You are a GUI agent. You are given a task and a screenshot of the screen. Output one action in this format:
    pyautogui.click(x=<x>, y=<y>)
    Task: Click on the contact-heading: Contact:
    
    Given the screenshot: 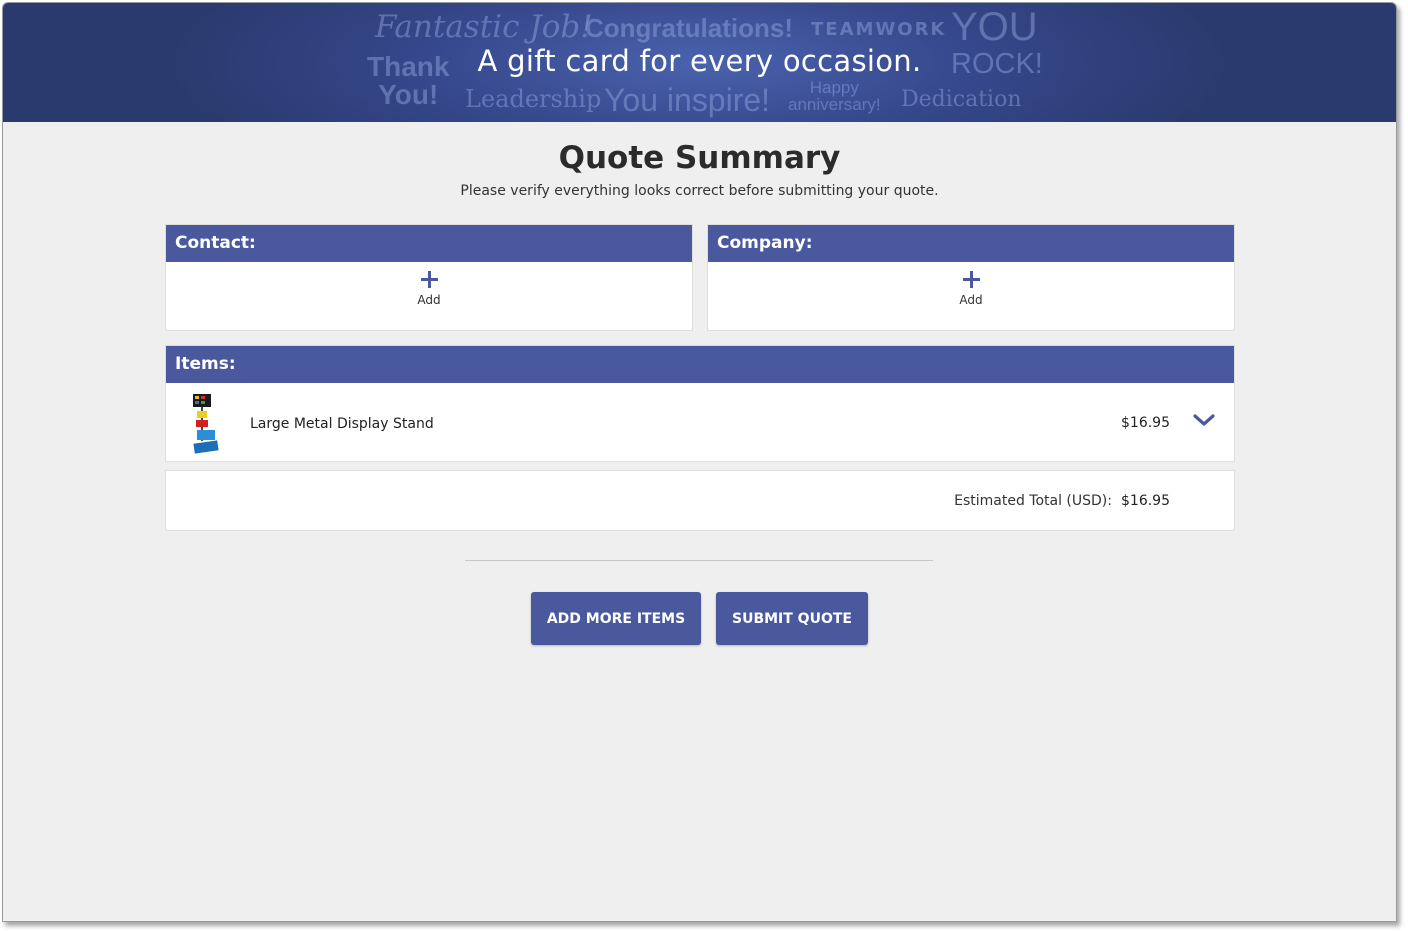 What is the action you would take?
    pyautogui.click(x=429, y=243)
    